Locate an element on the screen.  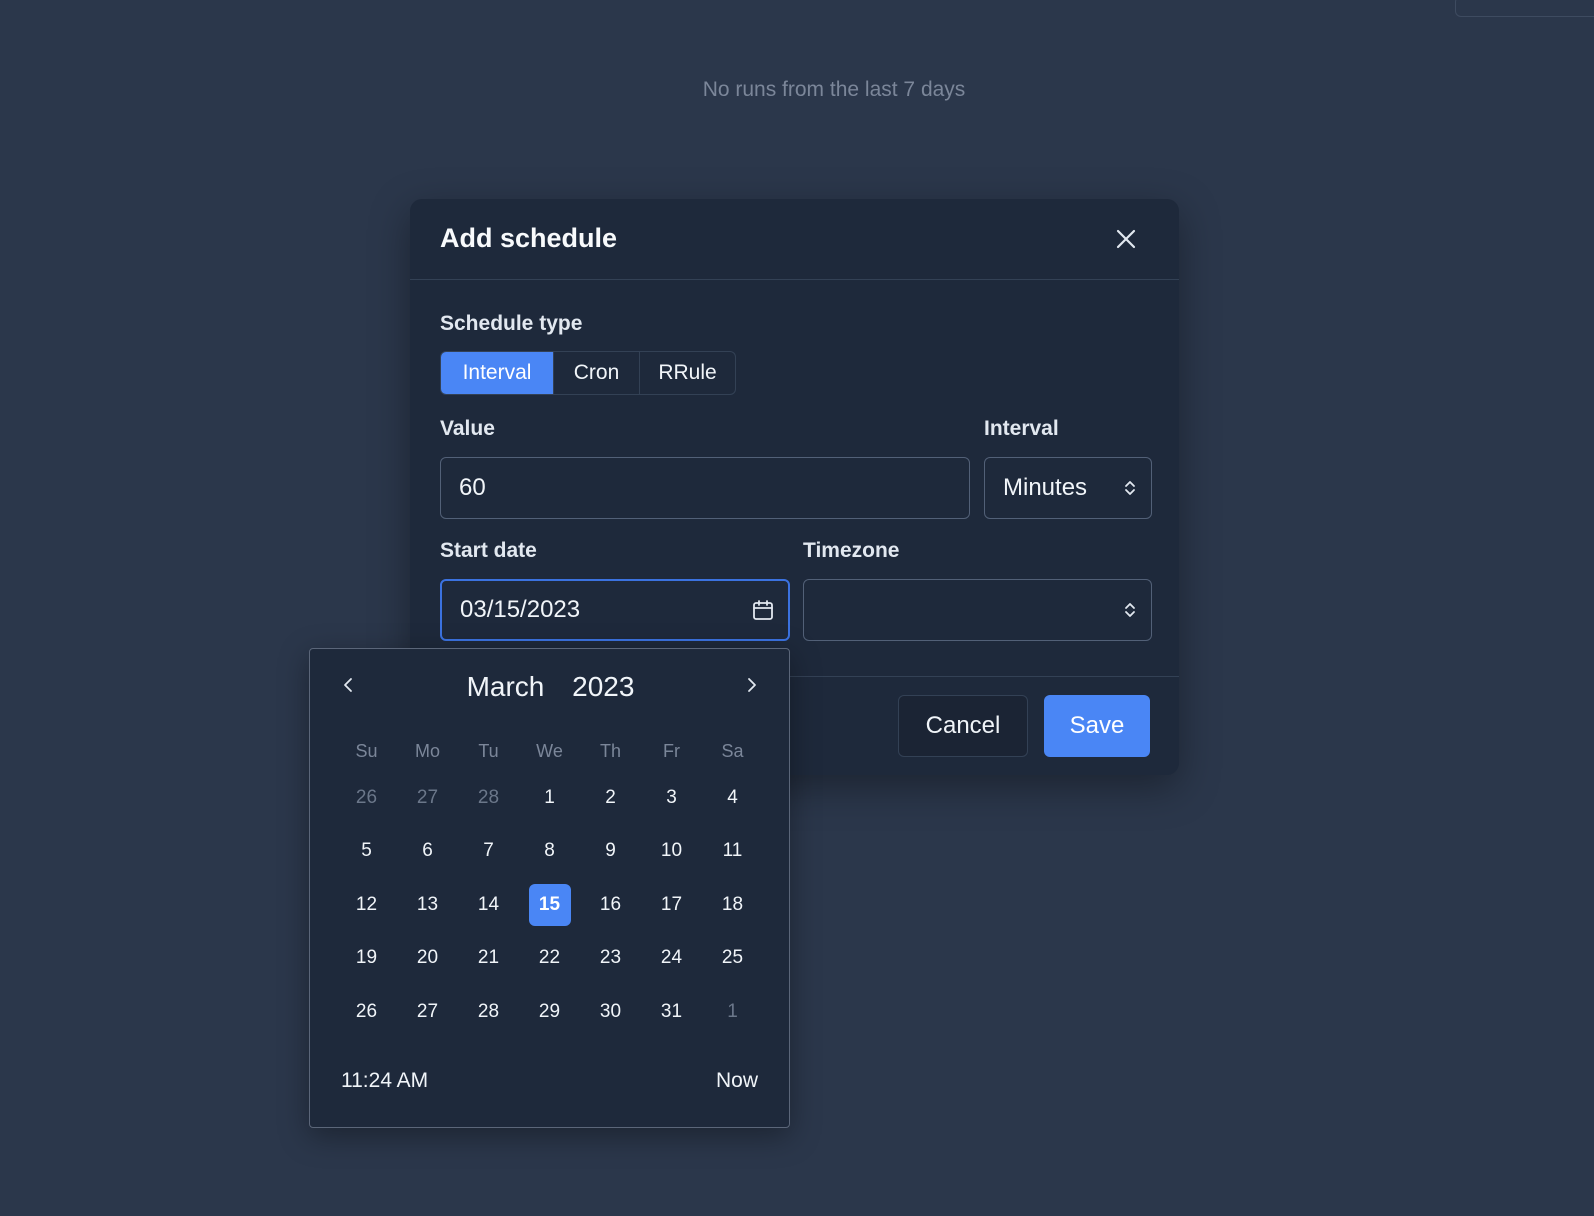
calendar-day: 29 is located at coordinates (549, 1012).